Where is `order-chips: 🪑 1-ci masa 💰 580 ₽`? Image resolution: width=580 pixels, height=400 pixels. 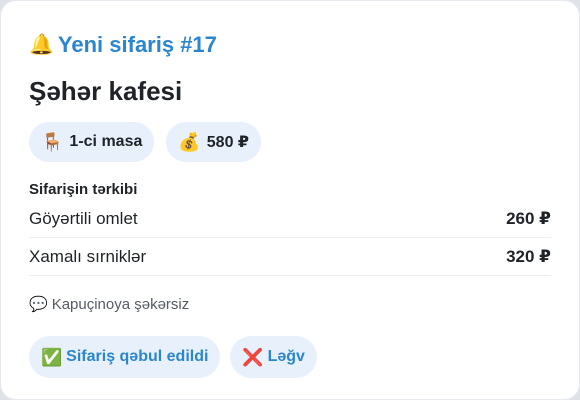
order-chips: 🪑 1-ci masa 💰 580 ₽ is located at coordinates (290, 142).